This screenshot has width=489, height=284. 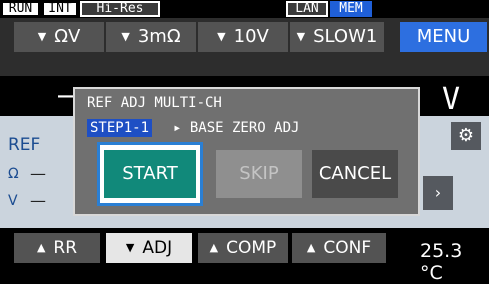 What do you see at coordinates (438, 193) in the screenshot?
I see `chevron-right-icon: ›` at bounding box center [438, 193].